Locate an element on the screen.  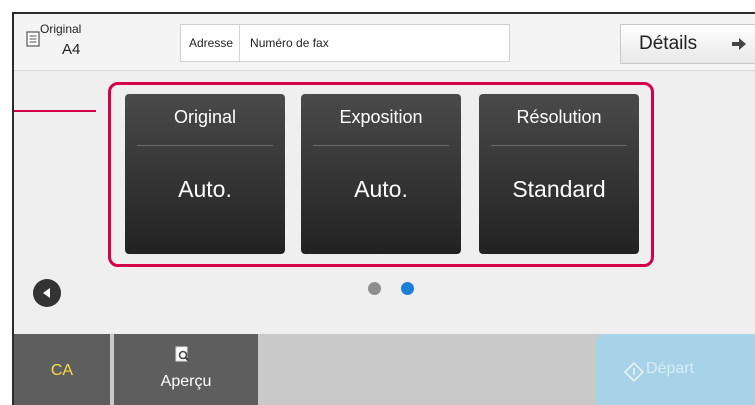
original-setting-button: Original Auto. is located at coordinates (205, 174).